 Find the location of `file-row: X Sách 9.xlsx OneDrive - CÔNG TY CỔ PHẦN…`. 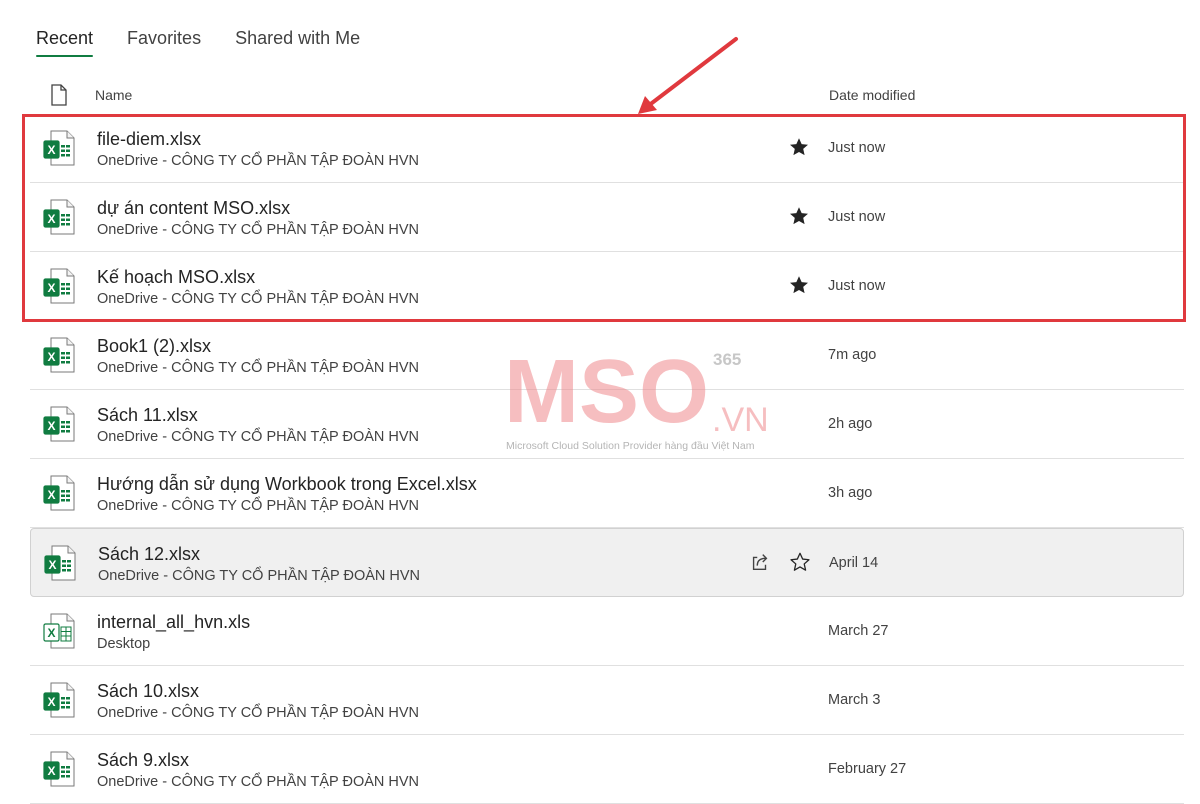

file-row: X Sách 9.xlsx OneDrive - CÔNG TY CỔ PHẦN… is located at coordinates (607, 769).